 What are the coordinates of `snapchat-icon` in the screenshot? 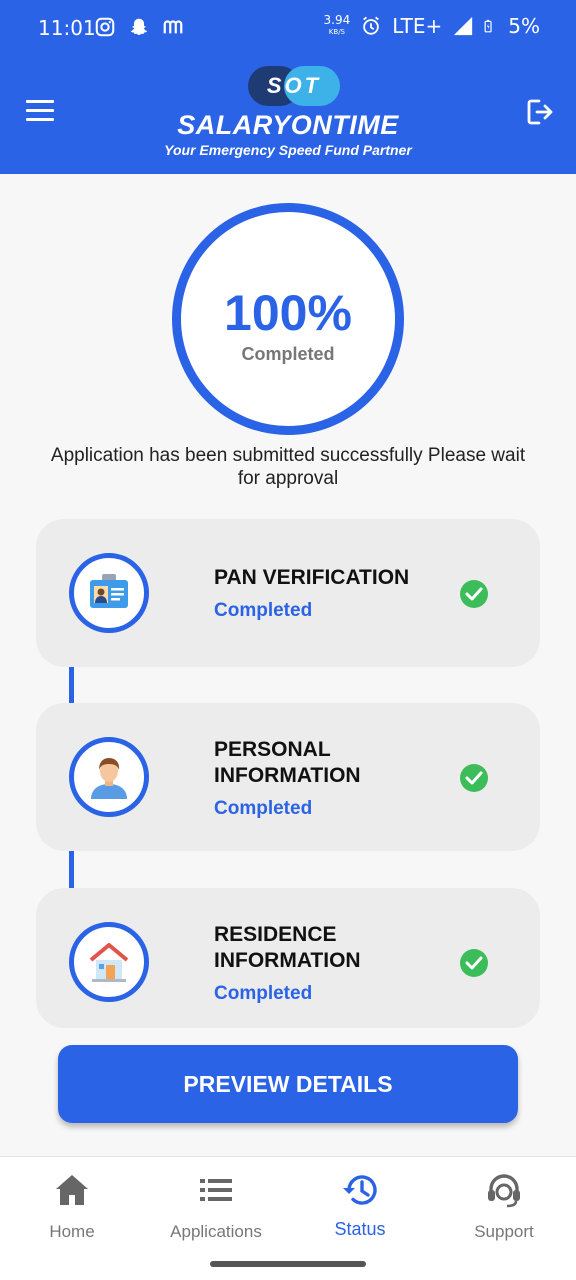 It's located at (139, 27).